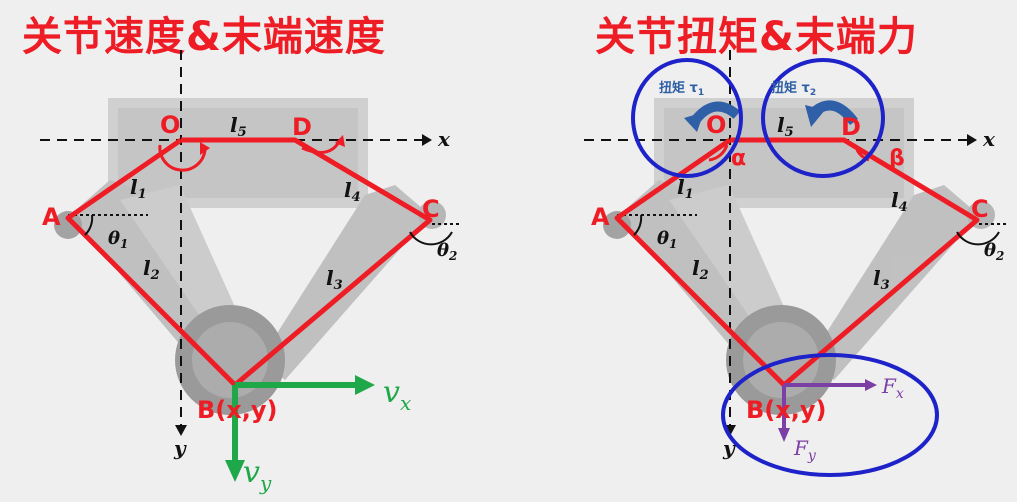 Image resolution: width=1017 pixels, height=502 pixels. Describe the element at coordinates (181, 430) in the screenshot. I see `y-axis-arrowhead` at that location.